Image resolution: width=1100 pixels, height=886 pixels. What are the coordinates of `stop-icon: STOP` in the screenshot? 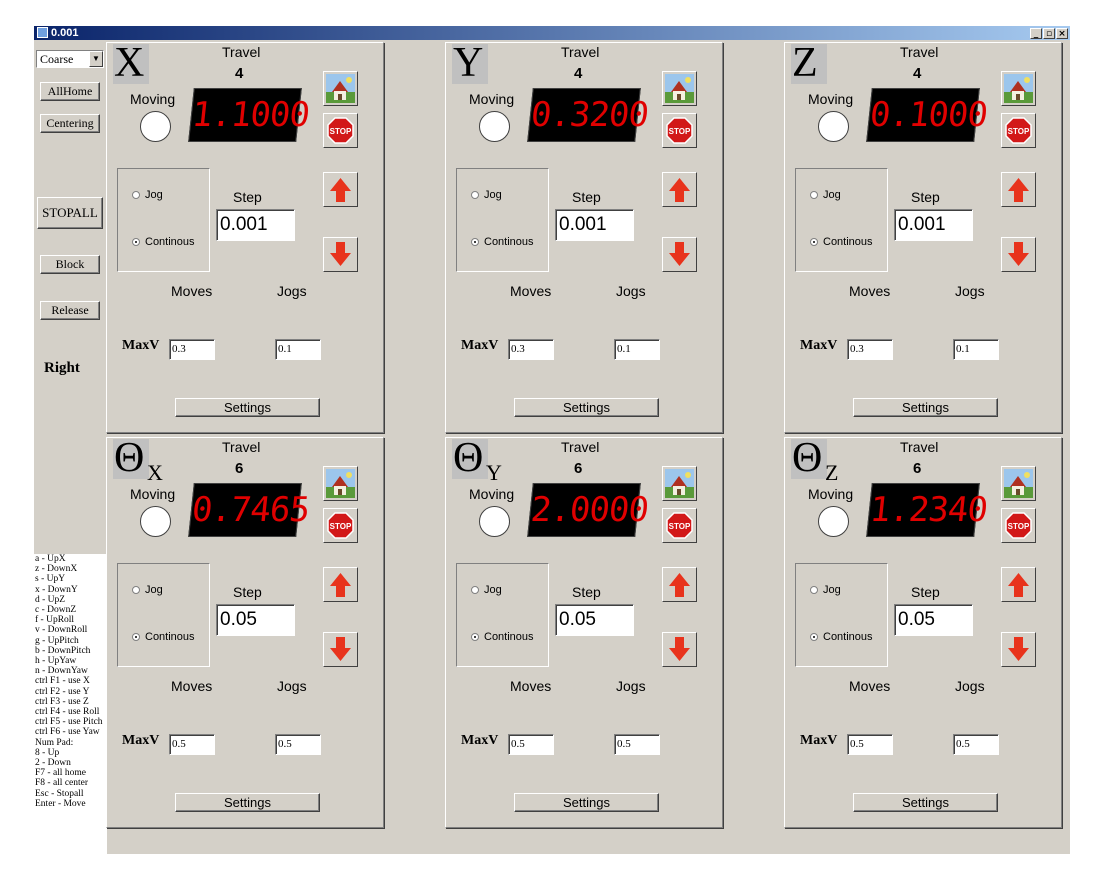 It's located at (340, 525).